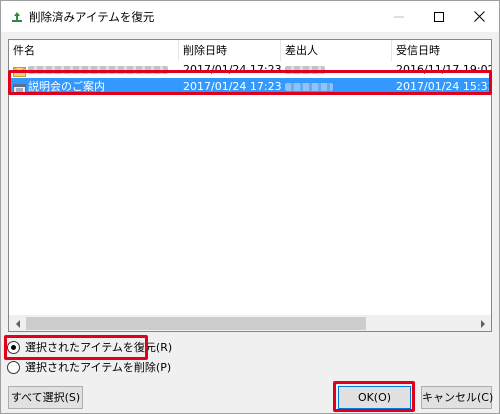 This screenshot has height=414, width=500. Describe the element at coordinates (443, 86) in the screenshot. I see `received-date: 2017/01/24 15:33` at that location.